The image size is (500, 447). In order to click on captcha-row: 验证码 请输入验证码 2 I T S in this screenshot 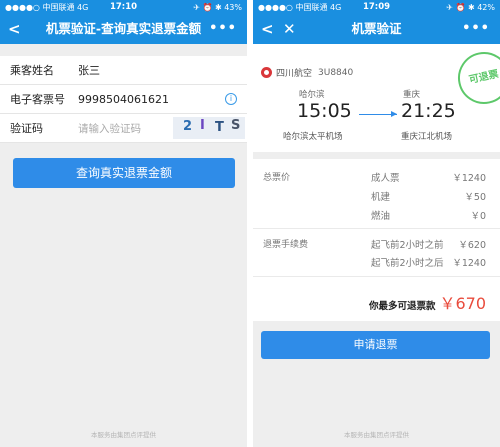, I will do `click(123, 128)`.